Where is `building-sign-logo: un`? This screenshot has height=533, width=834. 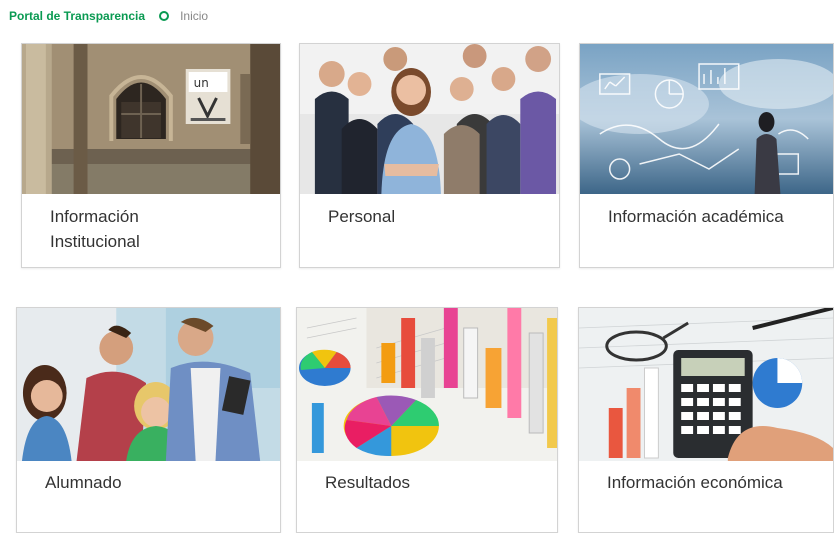 building-sign-logo: un is located at coordinates (201, 83).